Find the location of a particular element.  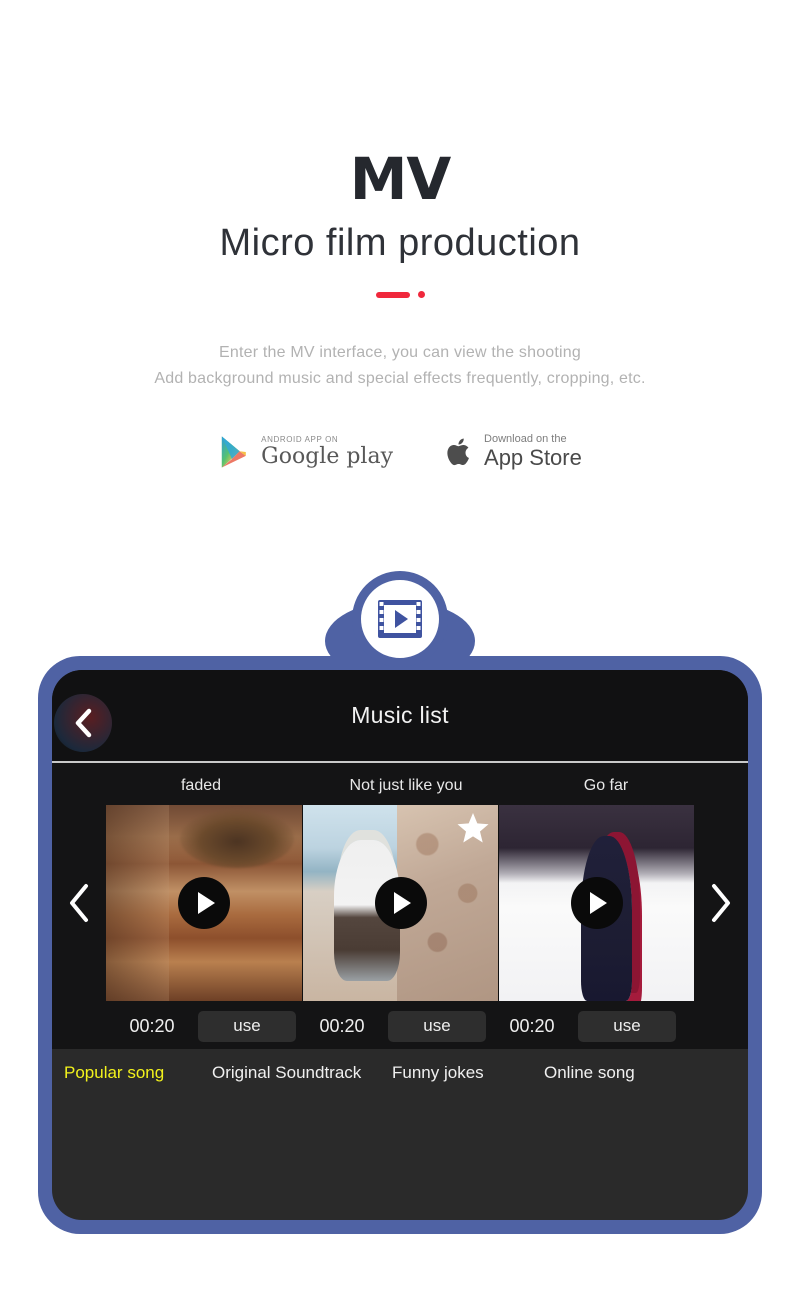

star-icon is located at coordinates (473, 828).